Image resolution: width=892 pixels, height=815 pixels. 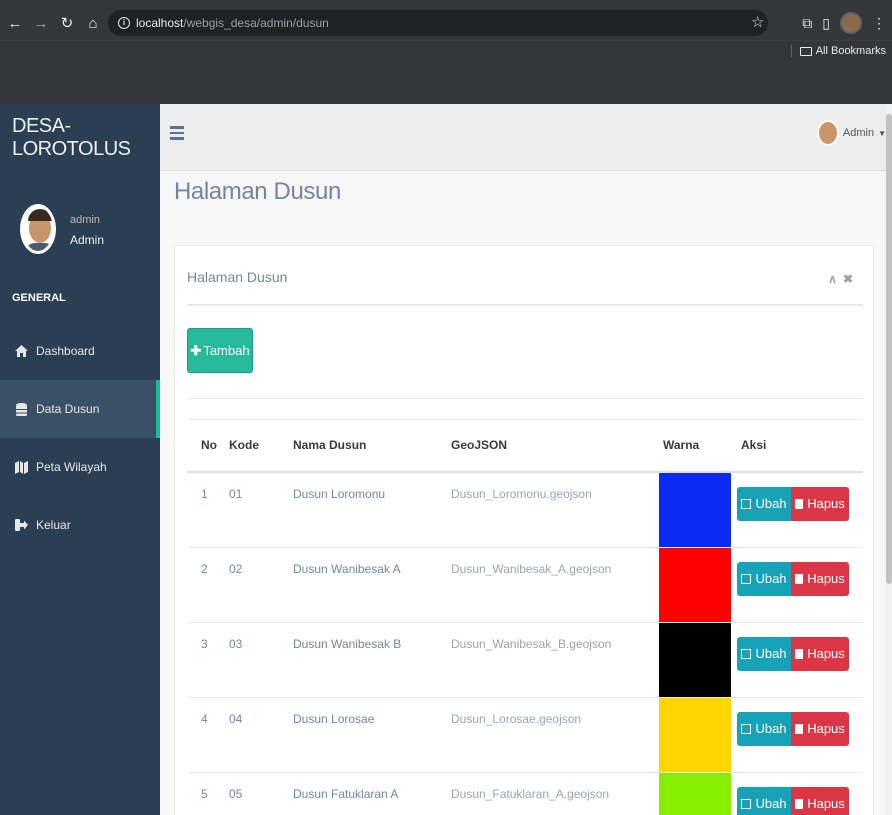 I want to click on reload-icon: ↻, so click(x=67, y=23).